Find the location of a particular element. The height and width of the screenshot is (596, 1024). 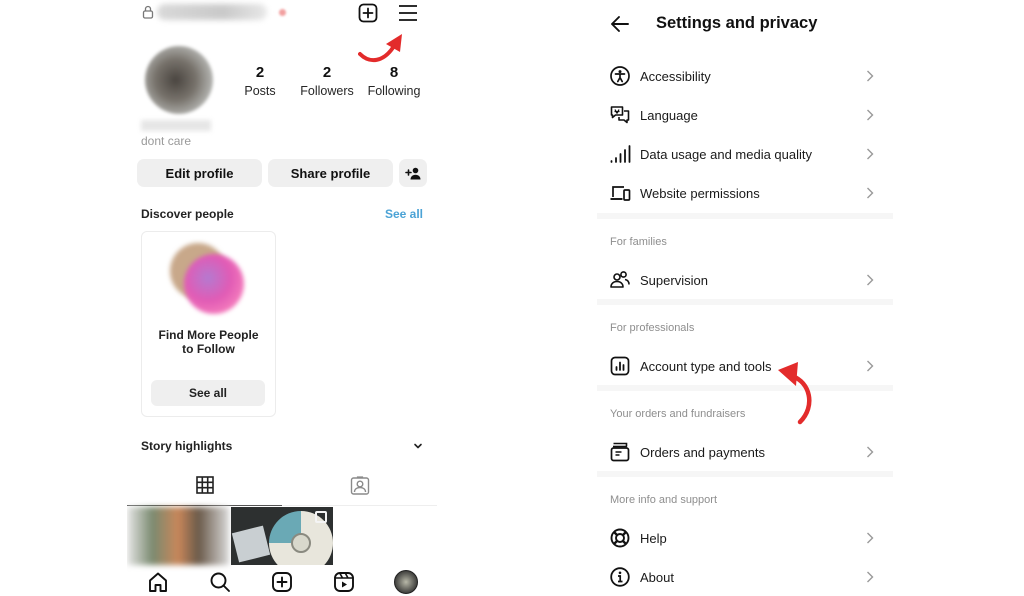

chart-box-icon is located at coordinates (620, 366).